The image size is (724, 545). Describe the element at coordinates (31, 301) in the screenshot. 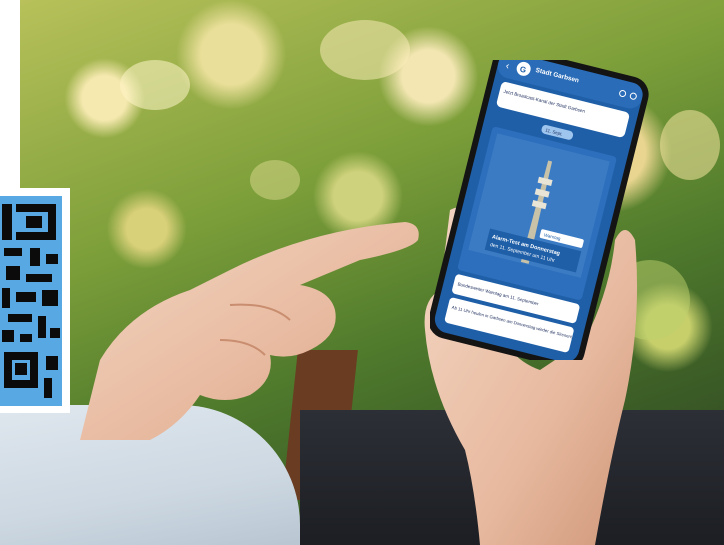

I see `qr-code-icon` at that location.